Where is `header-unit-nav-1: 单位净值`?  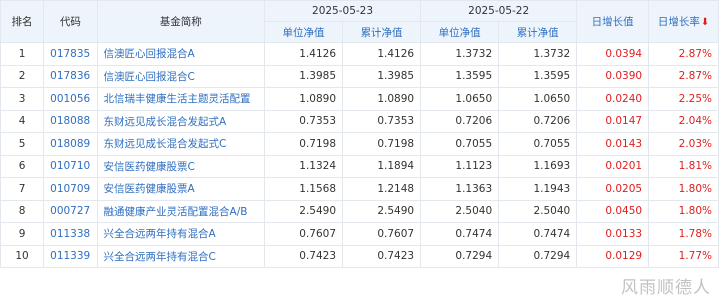 header-unit-nav-1: 单位净值 is located at coordinates (303, 32).